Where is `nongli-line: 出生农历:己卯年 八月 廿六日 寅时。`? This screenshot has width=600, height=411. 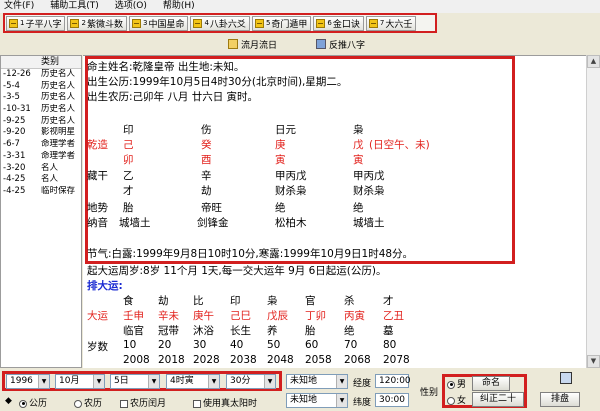
nongli-line: 出生农历:己卯年 八月 廿六日 寅时。 is located at coordinates (173, 97).